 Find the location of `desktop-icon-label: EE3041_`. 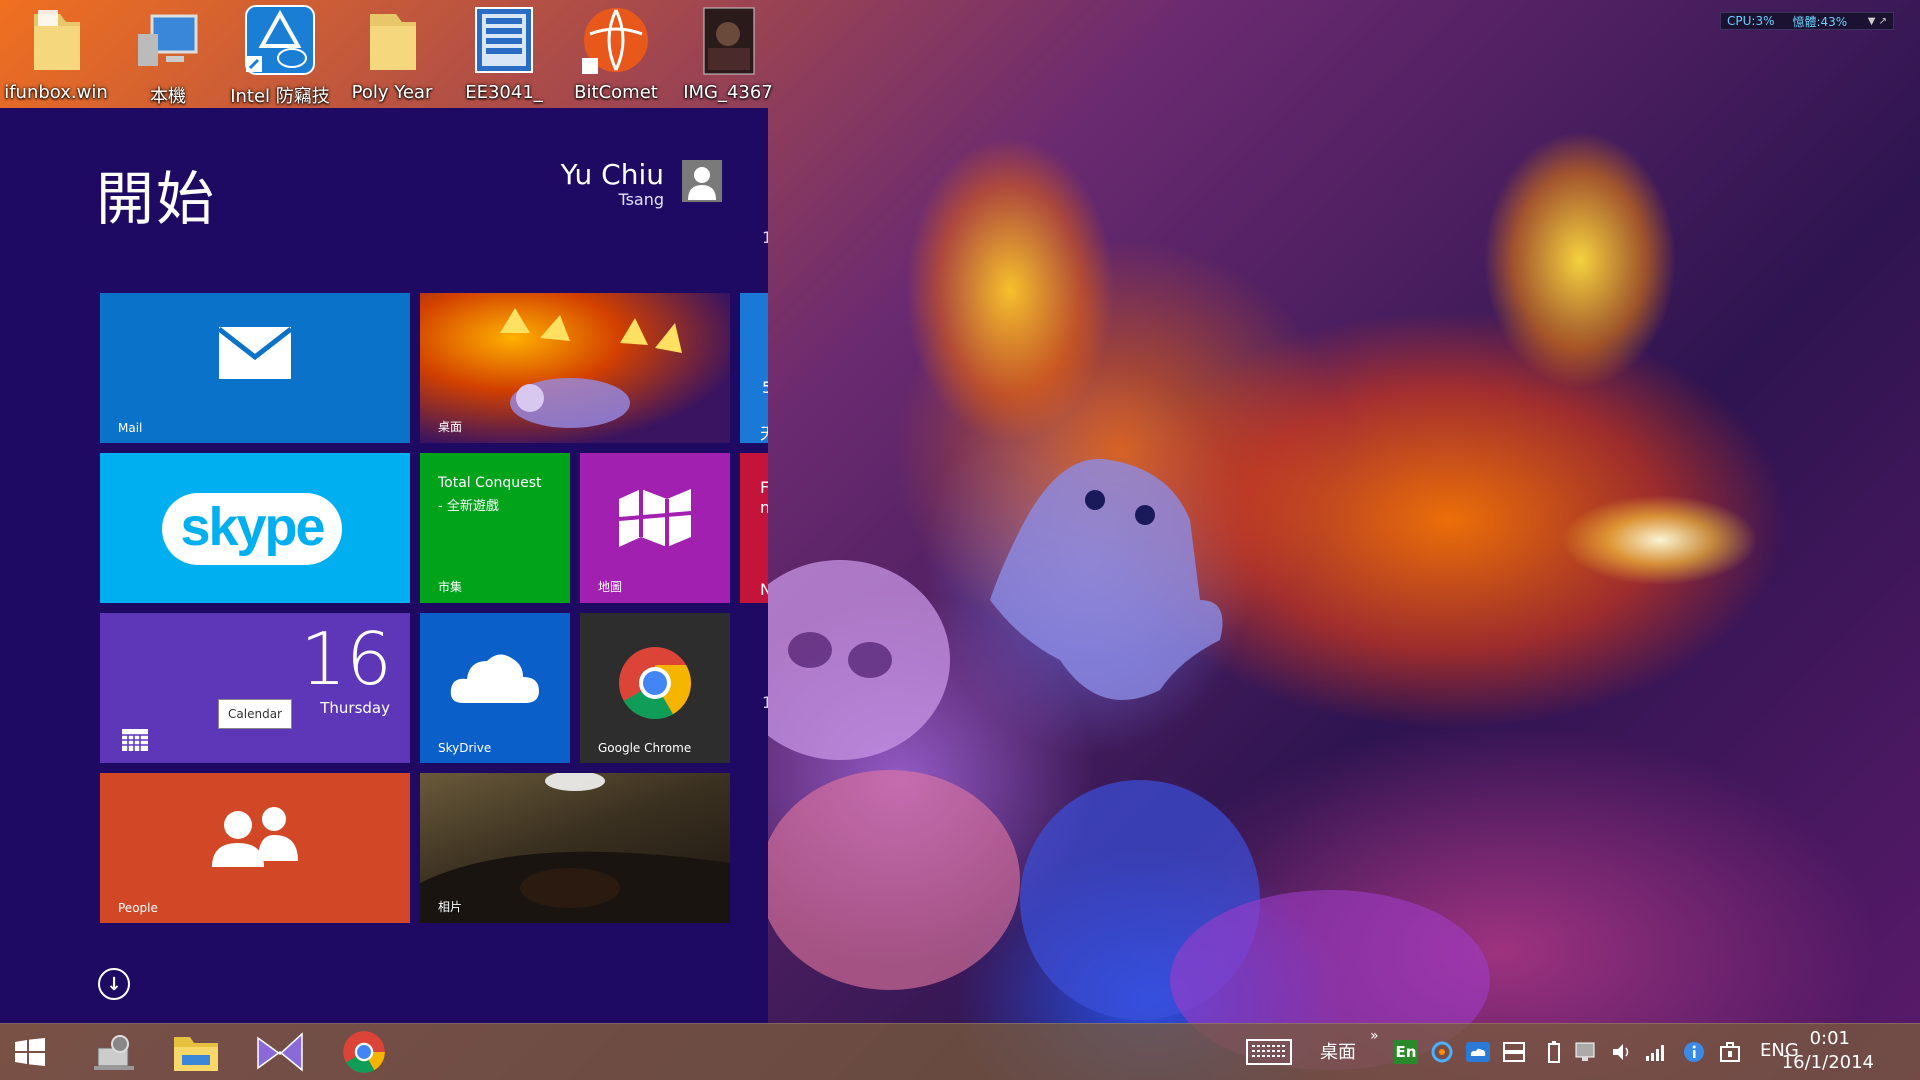

desktop-icon-label: EE3041_ is located at coordinates (504, 92).